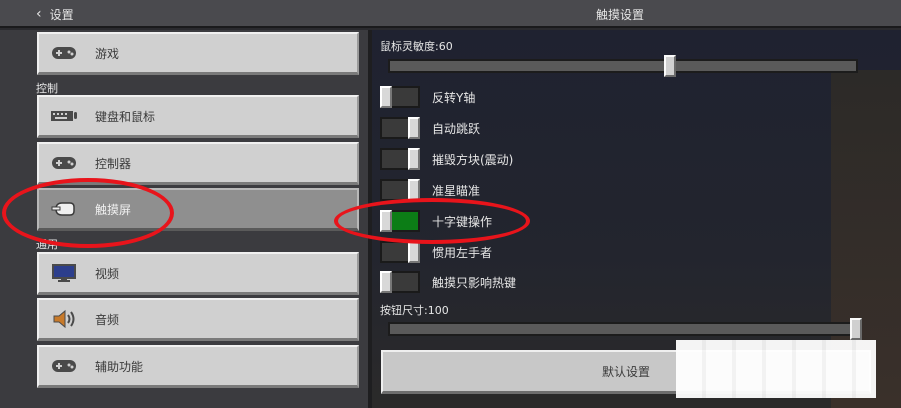 This screenshot has width=901, height=408. I want to click on toggle-row-destroy-vibration: 摧毁方块(震动), so click(446, 159).